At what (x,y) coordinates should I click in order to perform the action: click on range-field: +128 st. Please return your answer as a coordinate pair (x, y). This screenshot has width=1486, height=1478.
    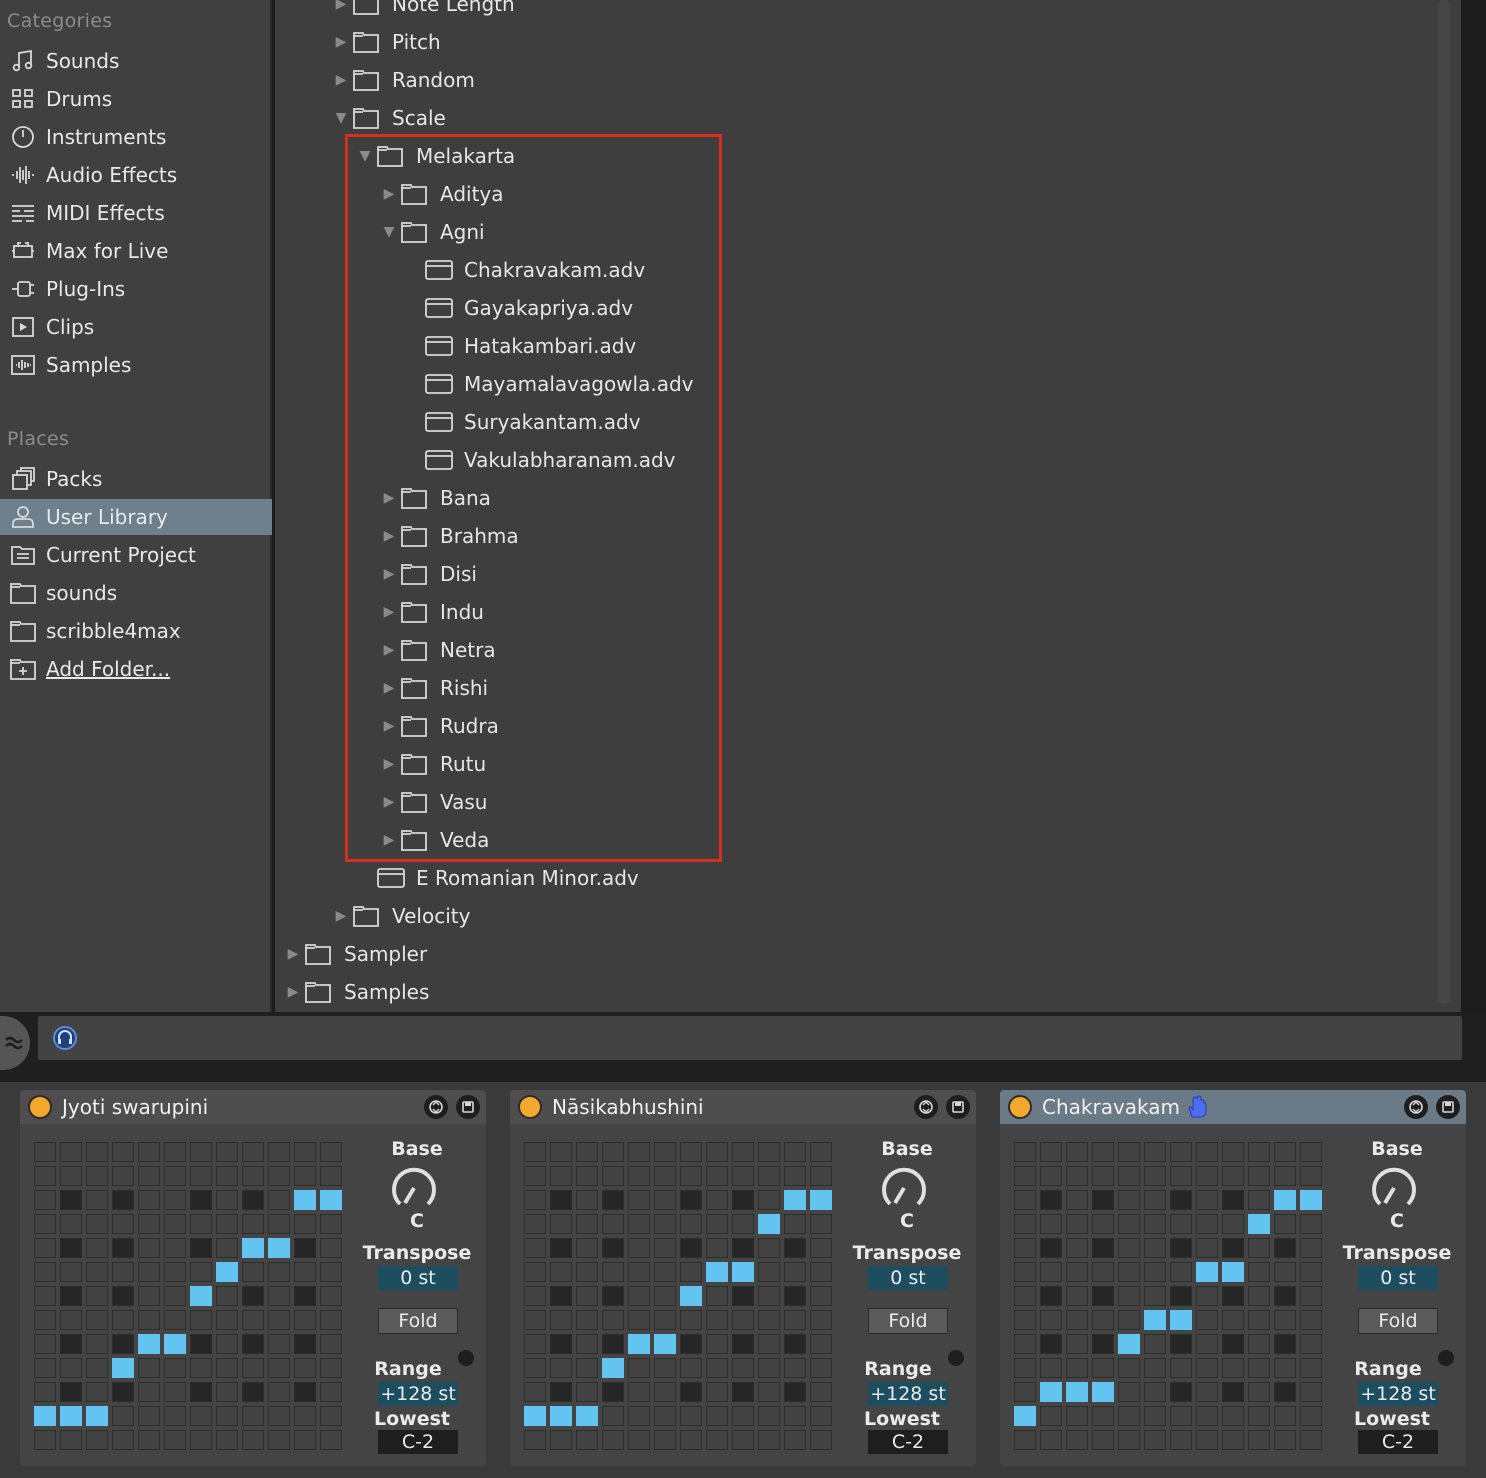
    Looking at the image, I should click on (1398, 1394).